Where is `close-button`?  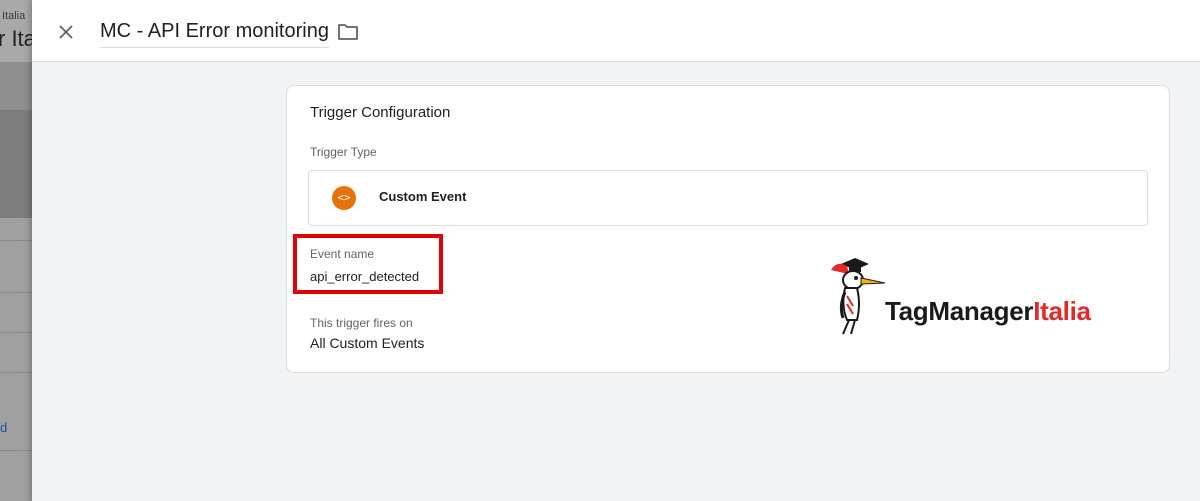 close-button is located at coordinates (66, 32).